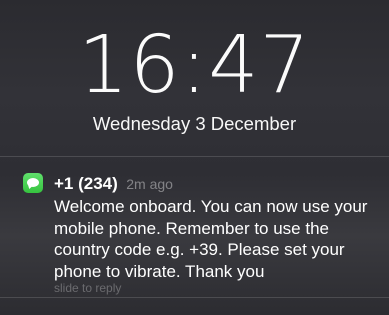  I want to click on messages-icon, so click(33, 183).